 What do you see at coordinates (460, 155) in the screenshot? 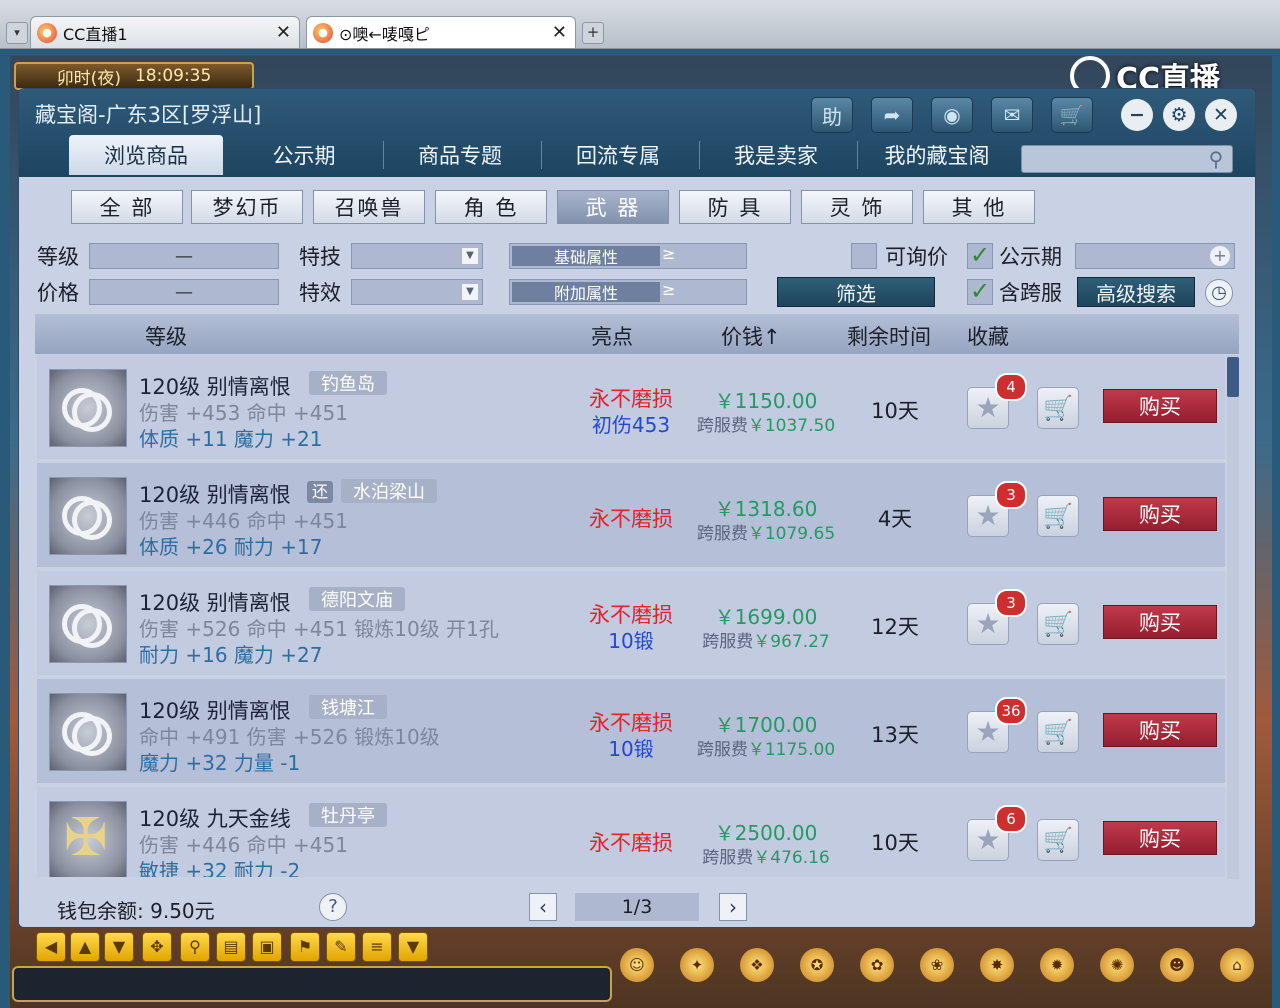
I see `tab-topics: 商品专题` at bounding box center [460, 155].